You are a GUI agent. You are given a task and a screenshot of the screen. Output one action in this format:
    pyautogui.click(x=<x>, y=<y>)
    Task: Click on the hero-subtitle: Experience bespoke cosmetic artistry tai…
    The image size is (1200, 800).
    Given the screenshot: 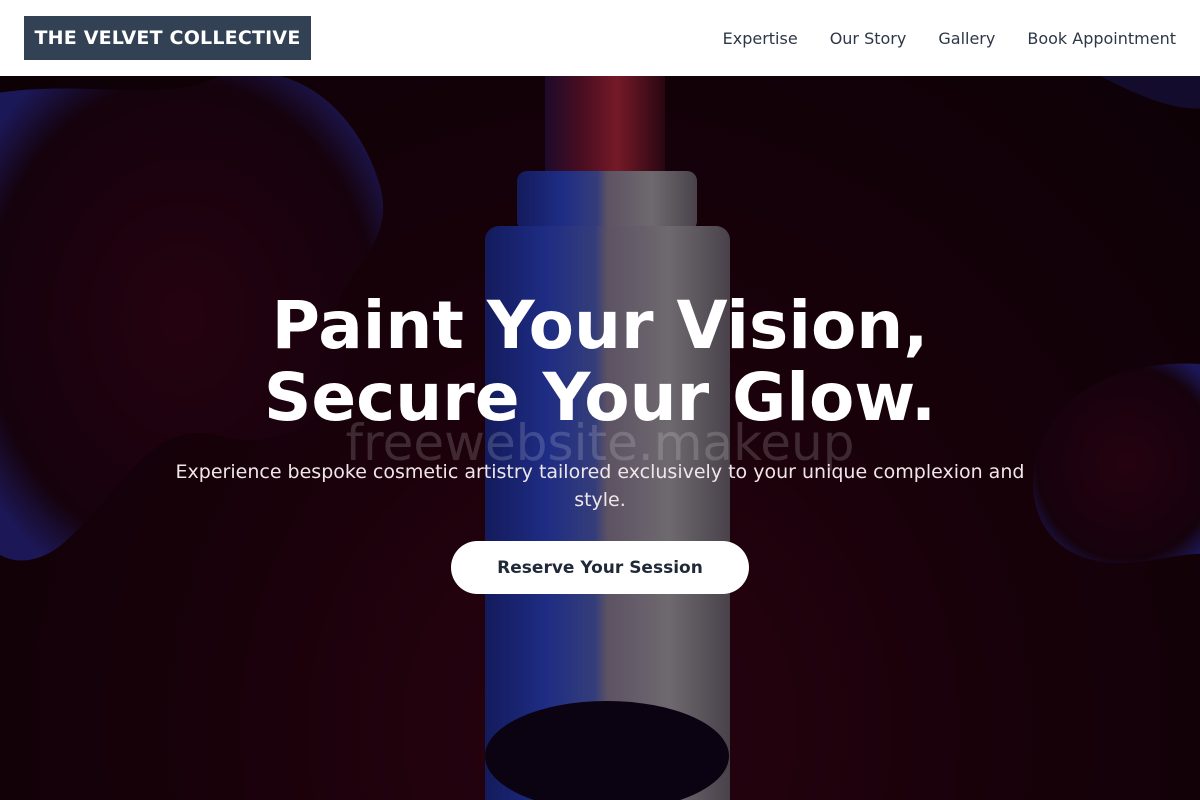 What is the action you would take?
    pyautogui.click(x=600, y=486)
    